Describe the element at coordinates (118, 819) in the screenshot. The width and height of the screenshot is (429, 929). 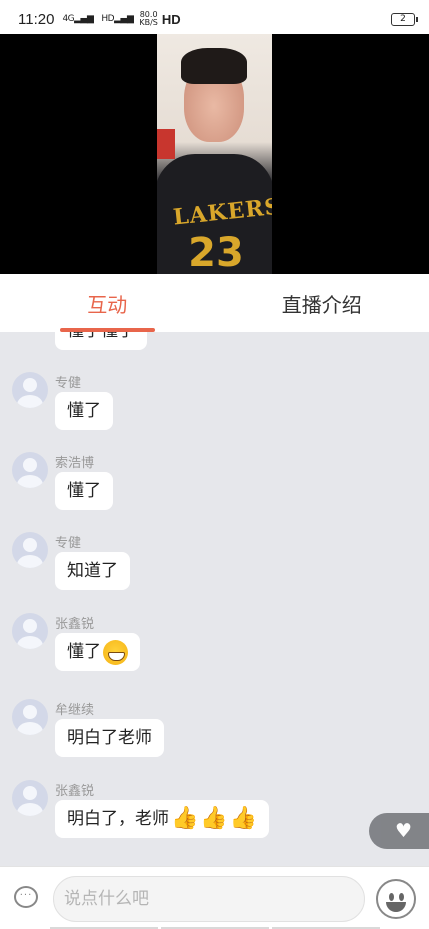
I see `message-text: 明白了，老师` at that location.